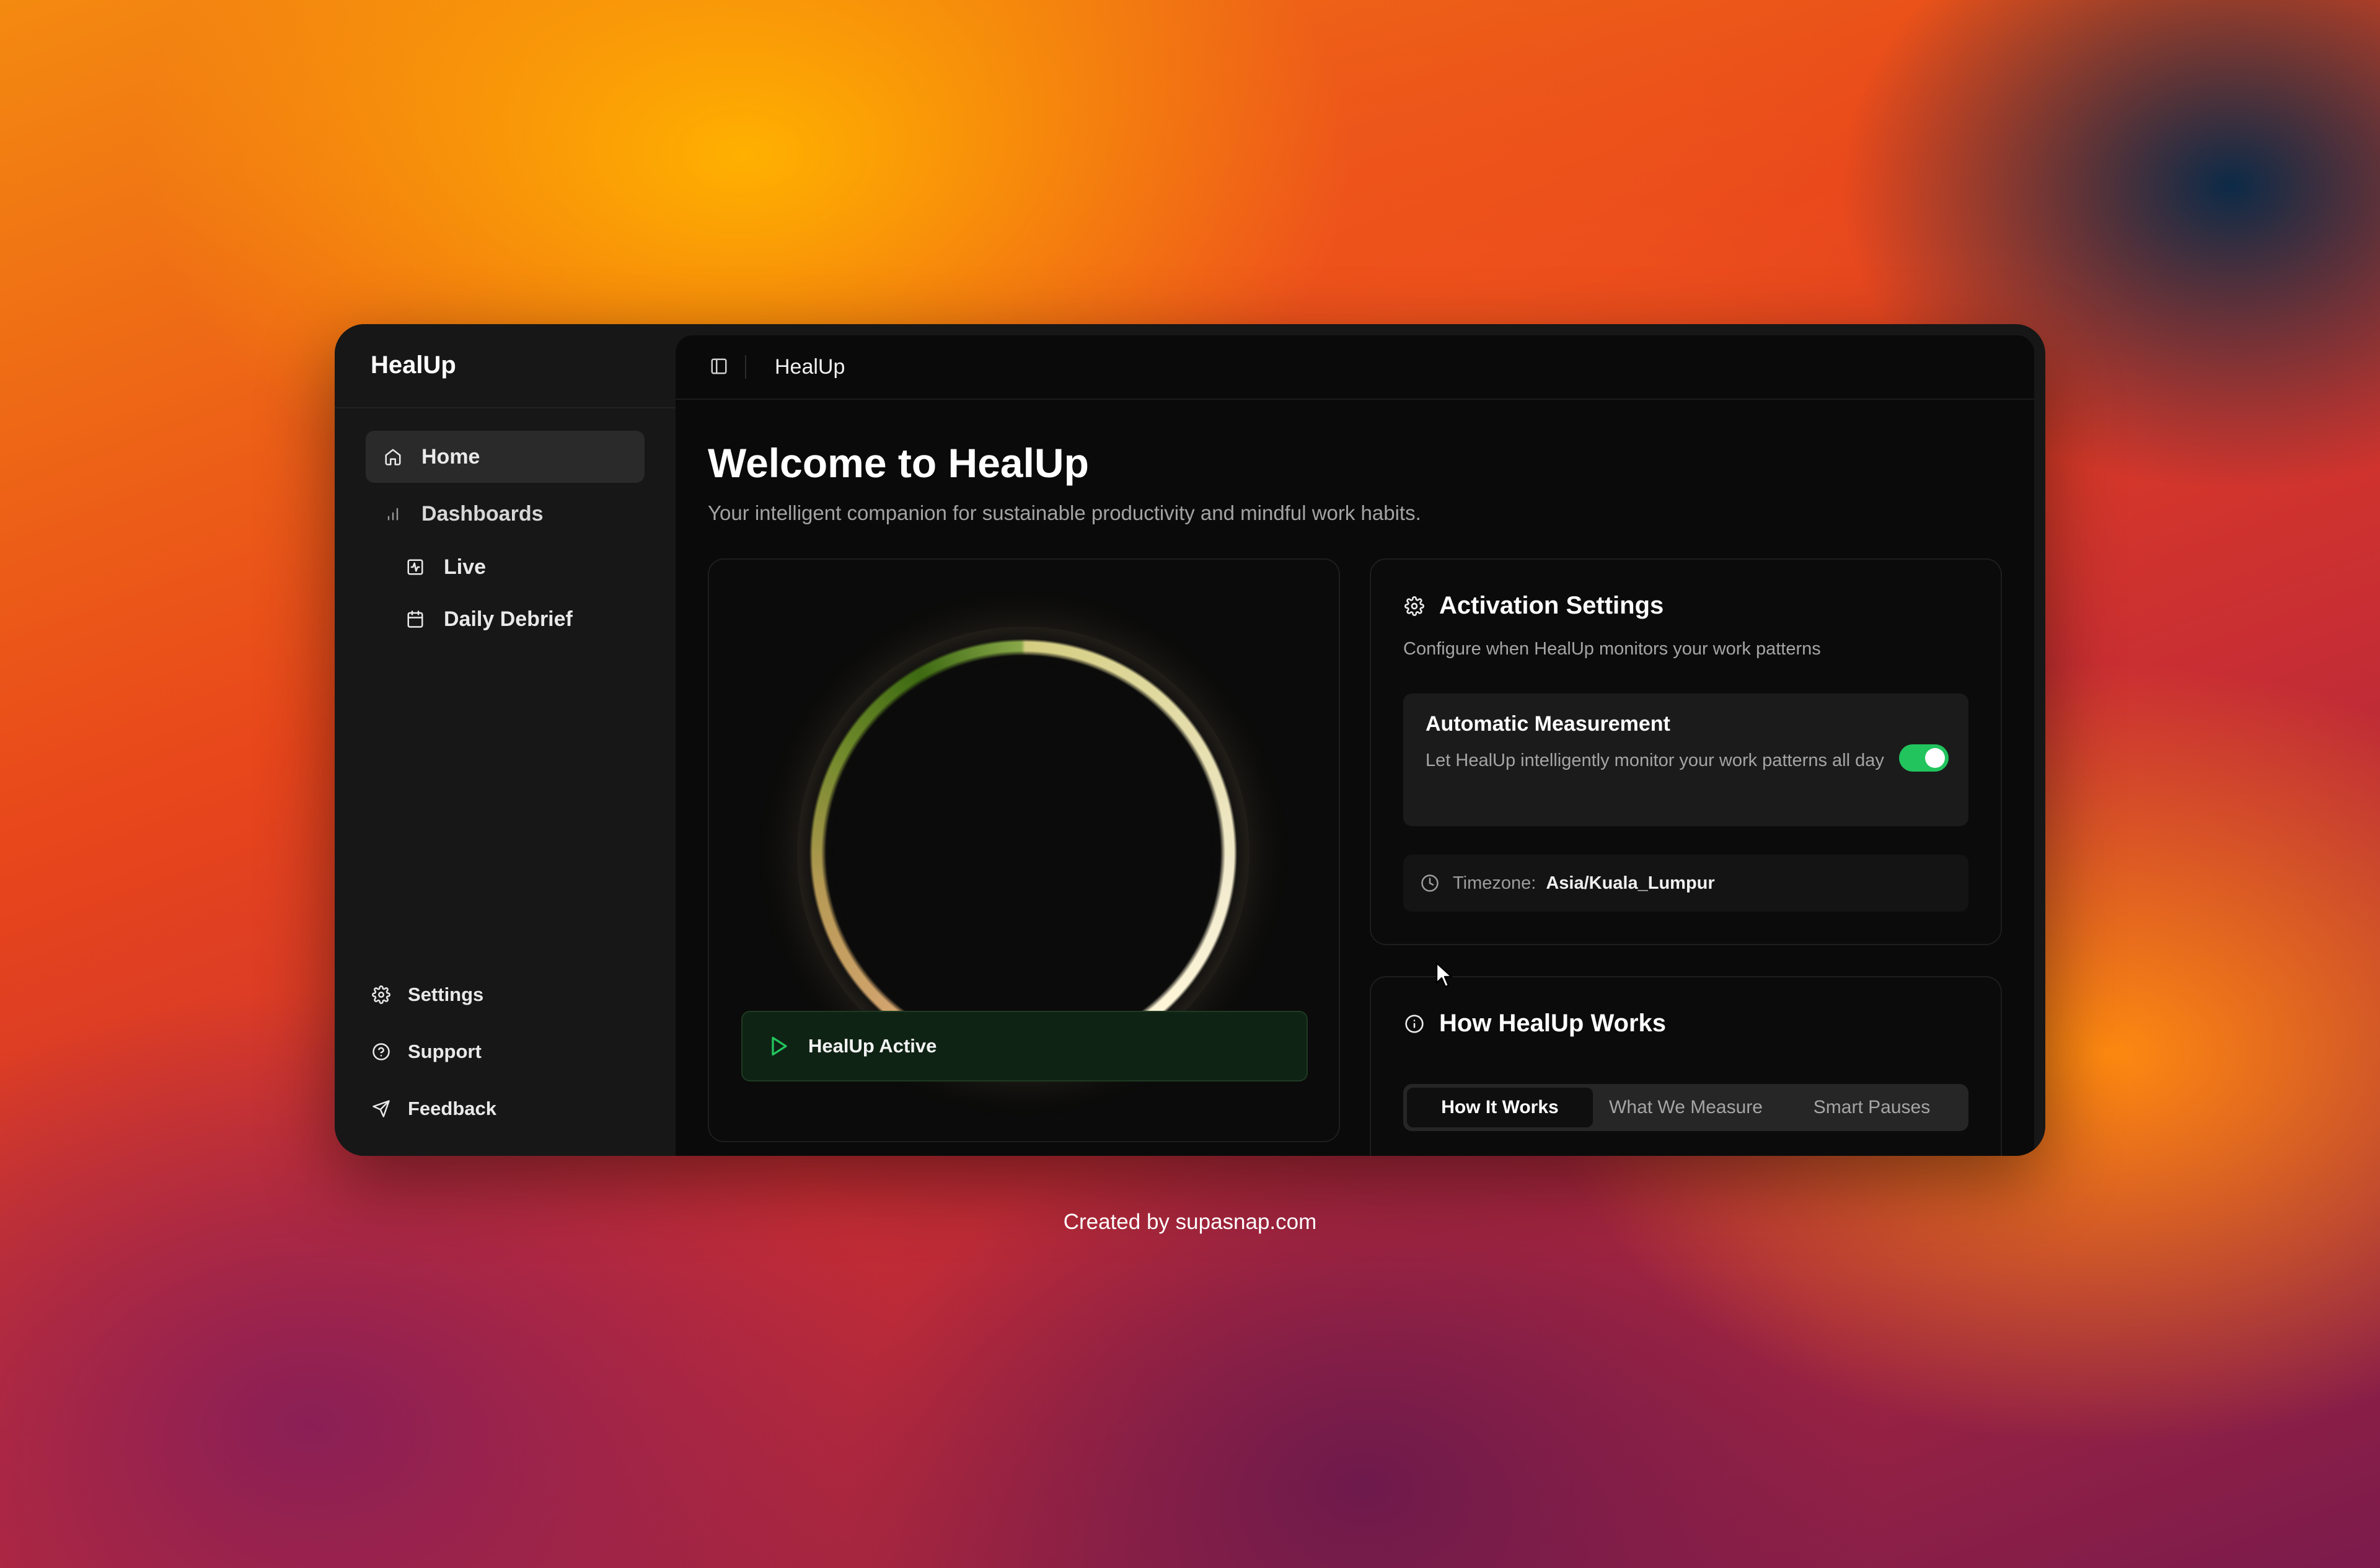 This screenshot has height=1568, width=2380. I want to click on sidebar-item-label: Settings, so click(446, 994).